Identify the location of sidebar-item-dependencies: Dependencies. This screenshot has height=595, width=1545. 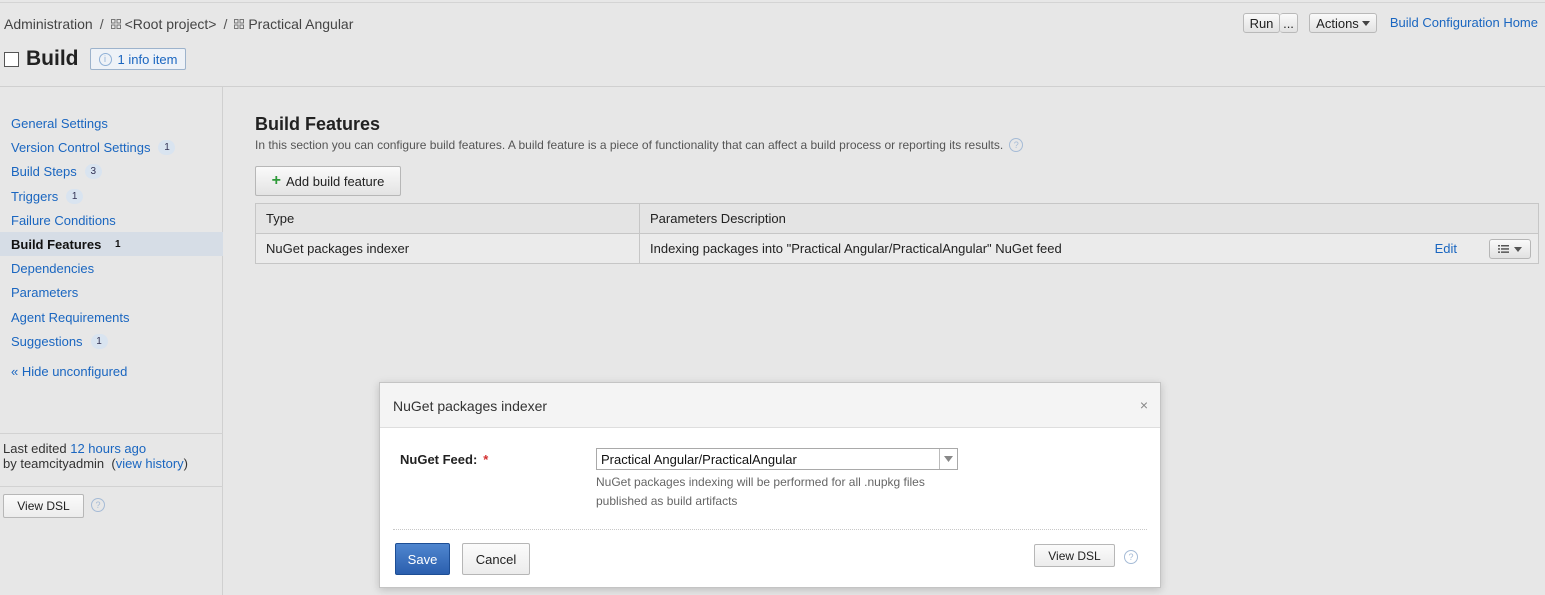
(111, 268).